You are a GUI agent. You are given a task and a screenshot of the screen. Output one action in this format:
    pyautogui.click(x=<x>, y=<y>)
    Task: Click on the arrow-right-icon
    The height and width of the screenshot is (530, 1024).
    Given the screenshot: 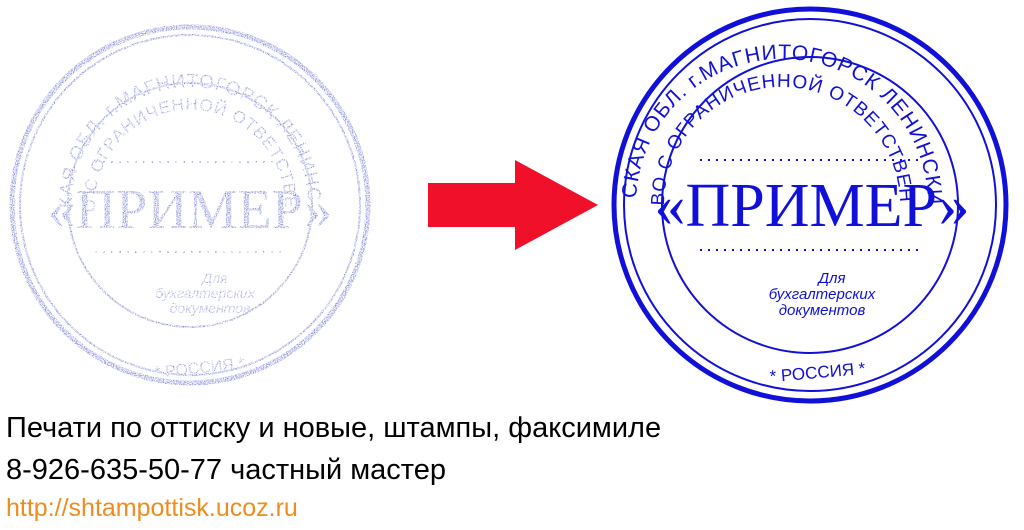 What is the action you would take?
    pyautogui.click(x=513, y=205)
    